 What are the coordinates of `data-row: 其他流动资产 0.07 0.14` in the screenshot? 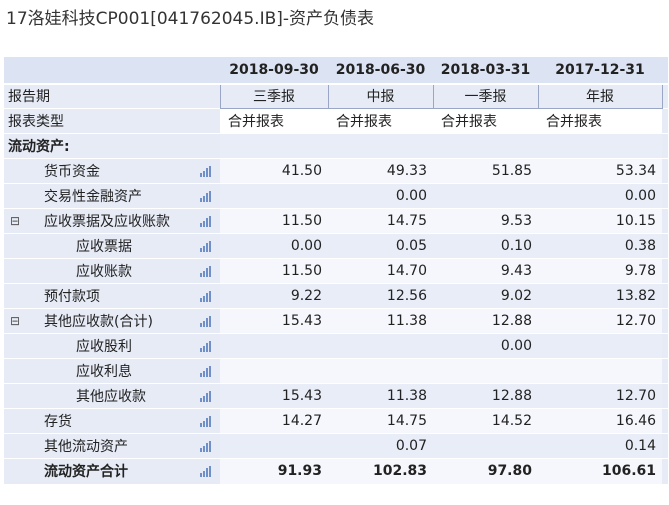 It's located at (336, 446).